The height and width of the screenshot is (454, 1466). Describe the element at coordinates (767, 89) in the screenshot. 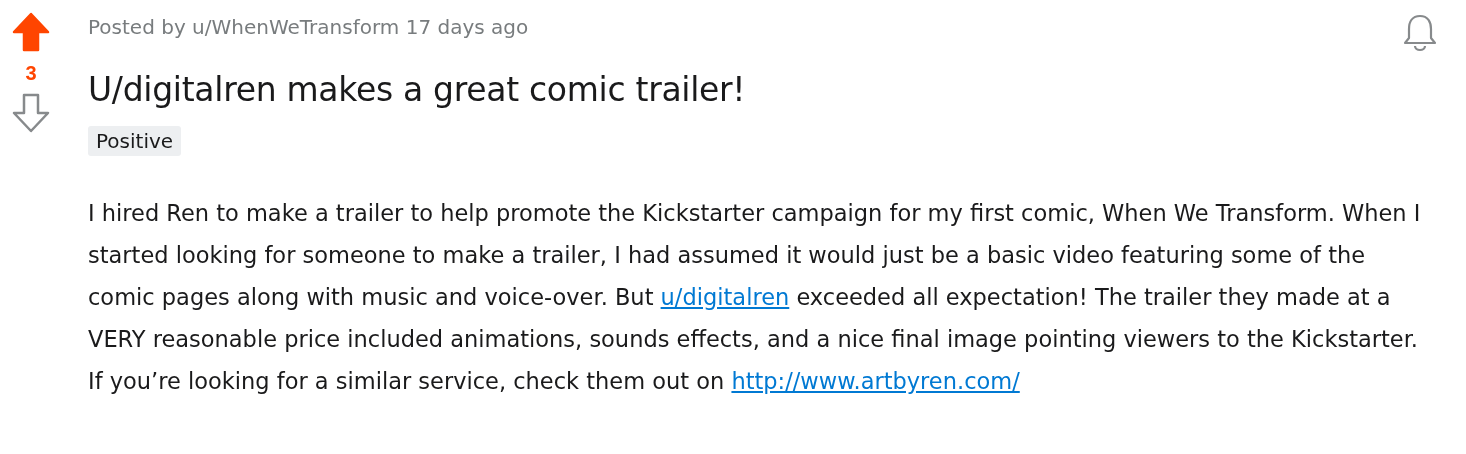

I see `post-title: U/digitalren makes a great comic trailer!` at that location.